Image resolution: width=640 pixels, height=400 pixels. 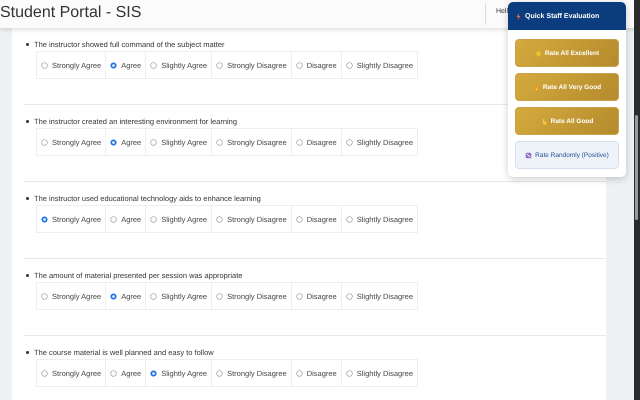 I want to click on scrollbar, so click(x=637, y=200).